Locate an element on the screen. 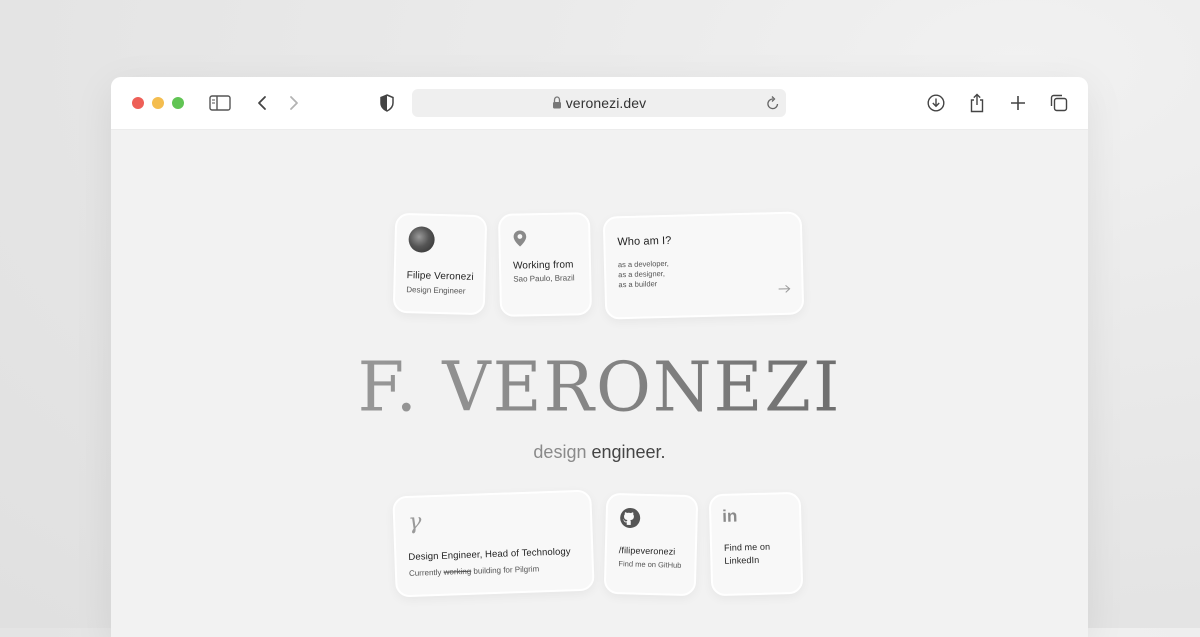 The width and height of the screenshot is (1200, 637). avatar is located at coordinates (421, 239).